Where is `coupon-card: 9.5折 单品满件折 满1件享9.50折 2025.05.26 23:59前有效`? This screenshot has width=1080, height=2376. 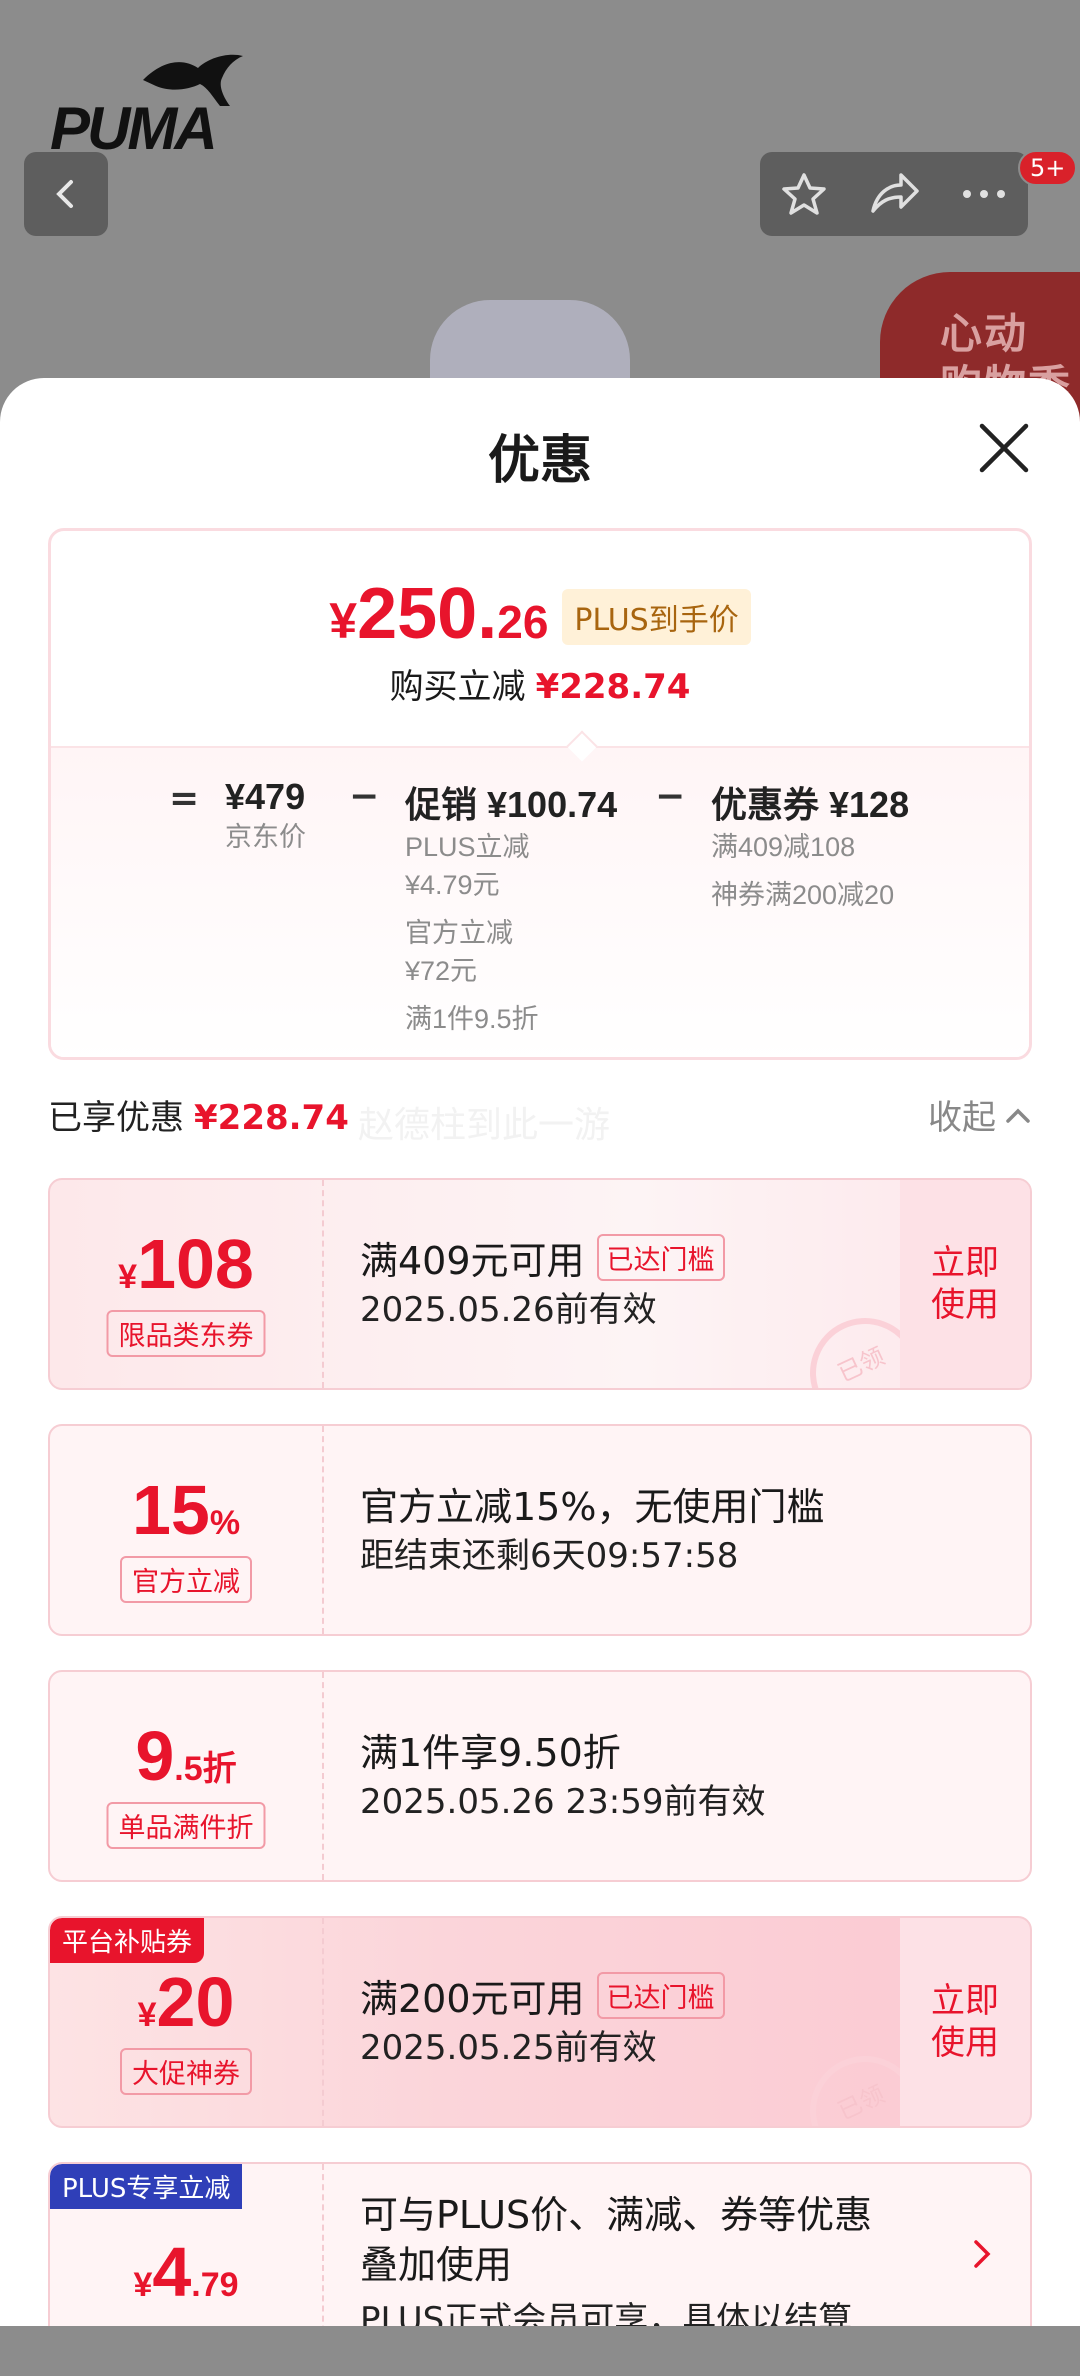
coupon-card: 9.5折 单品满件折 满1件享9.50折 2025.05.26 23:59前有效 is located at coordinates (540, 1776).